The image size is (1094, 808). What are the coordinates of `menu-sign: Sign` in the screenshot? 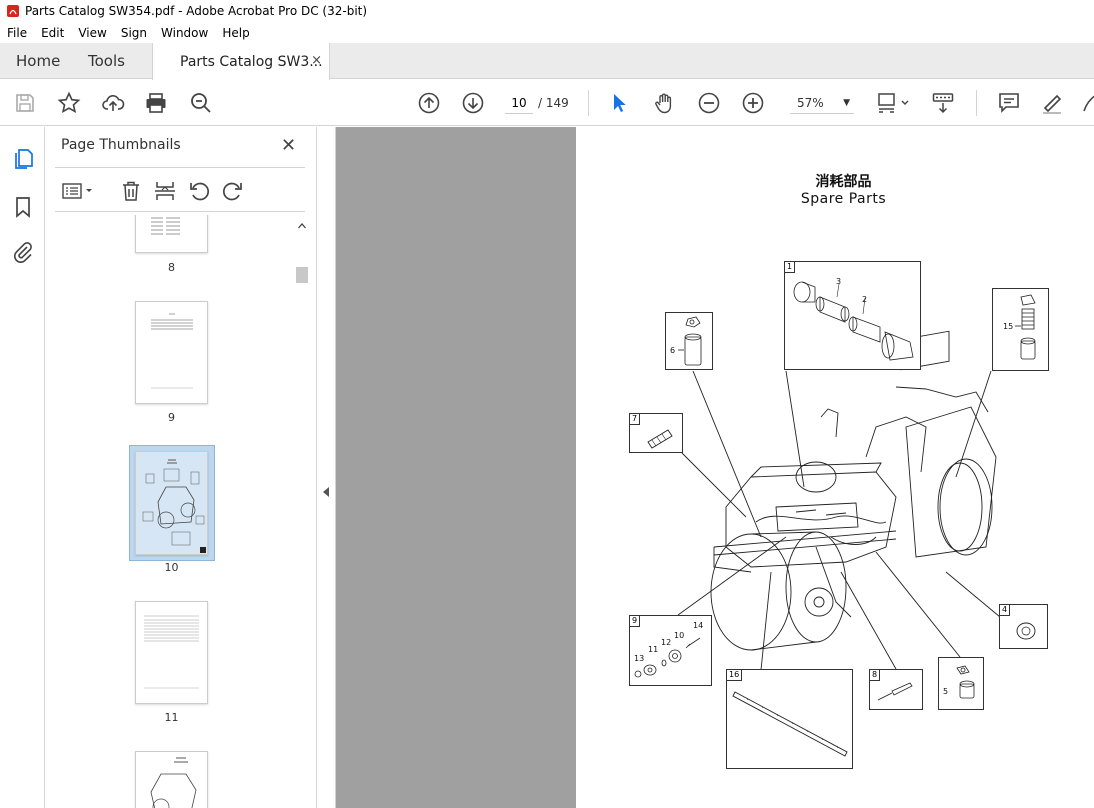 It's located at (134, 33).